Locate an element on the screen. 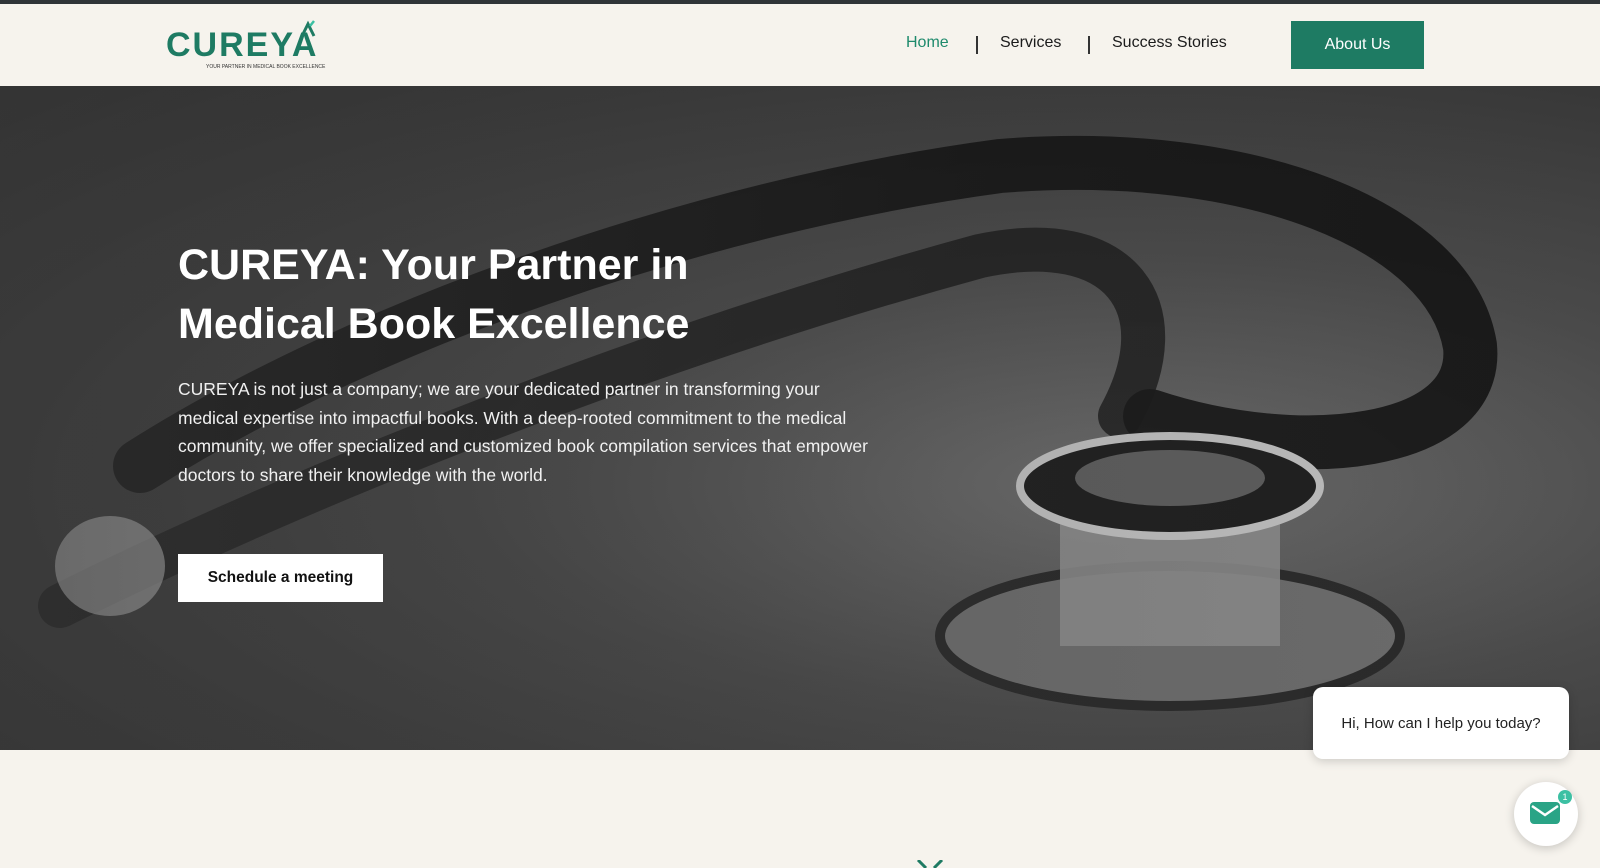 This screenshot has width=1600, height=868. chat-greeting-bubble: Hi, How can I help you today? is located at coordinates (1441, 723).